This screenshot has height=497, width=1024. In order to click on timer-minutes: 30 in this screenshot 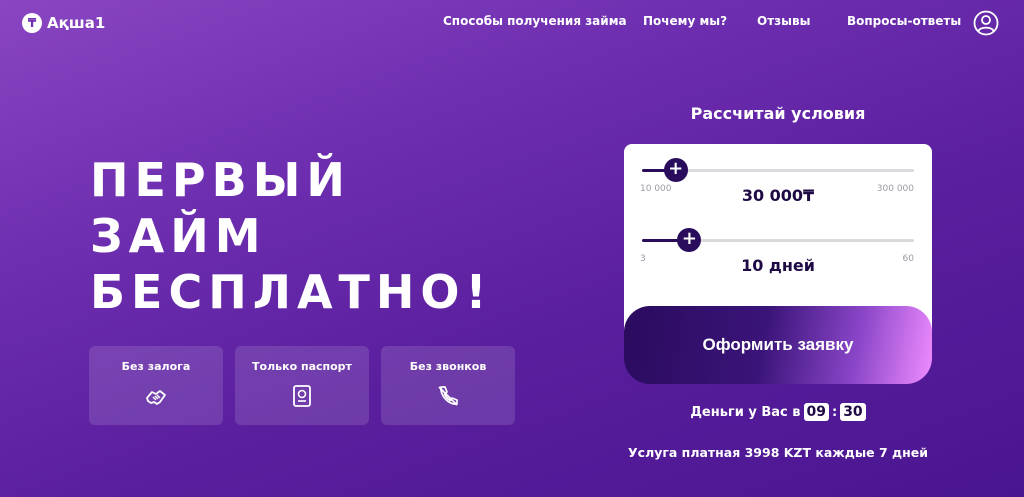, I will do `click(853, 412)`.